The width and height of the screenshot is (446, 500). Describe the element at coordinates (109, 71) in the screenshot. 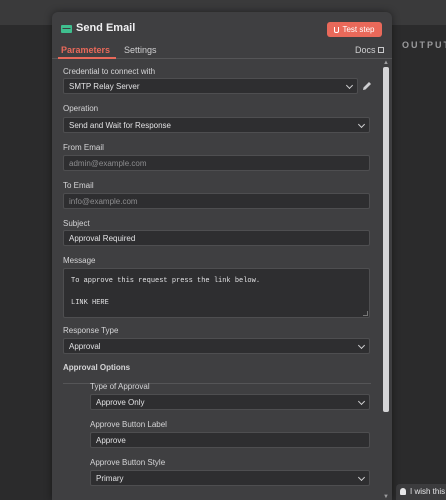

I see `credential-label: Credential to connect with` at that location.